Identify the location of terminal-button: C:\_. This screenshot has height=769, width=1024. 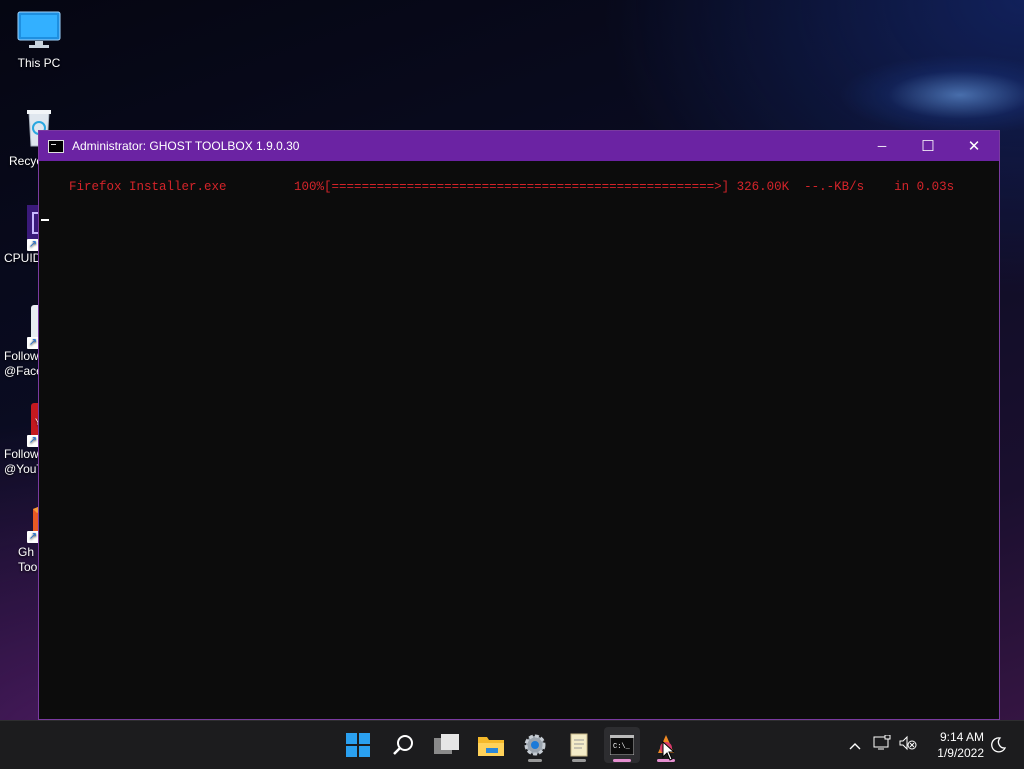
(622, 745).